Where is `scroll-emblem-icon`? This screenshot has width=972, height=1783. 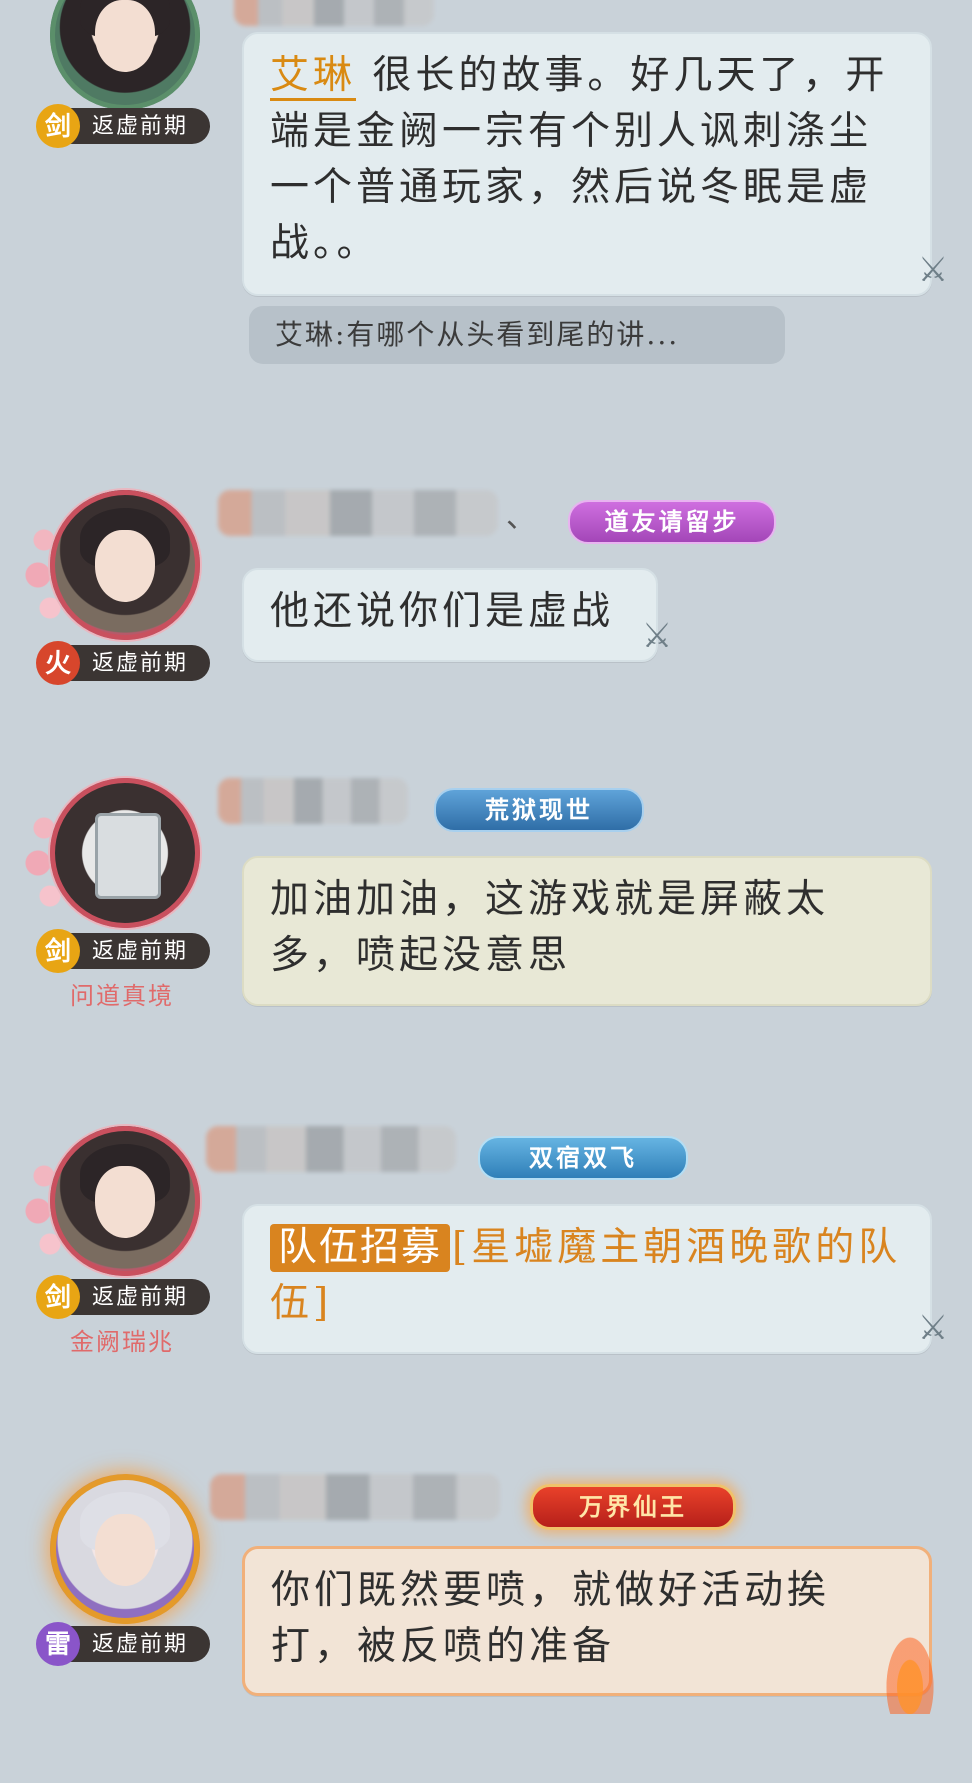 scroll-emblem-icon is located at coordinates (128, 856).